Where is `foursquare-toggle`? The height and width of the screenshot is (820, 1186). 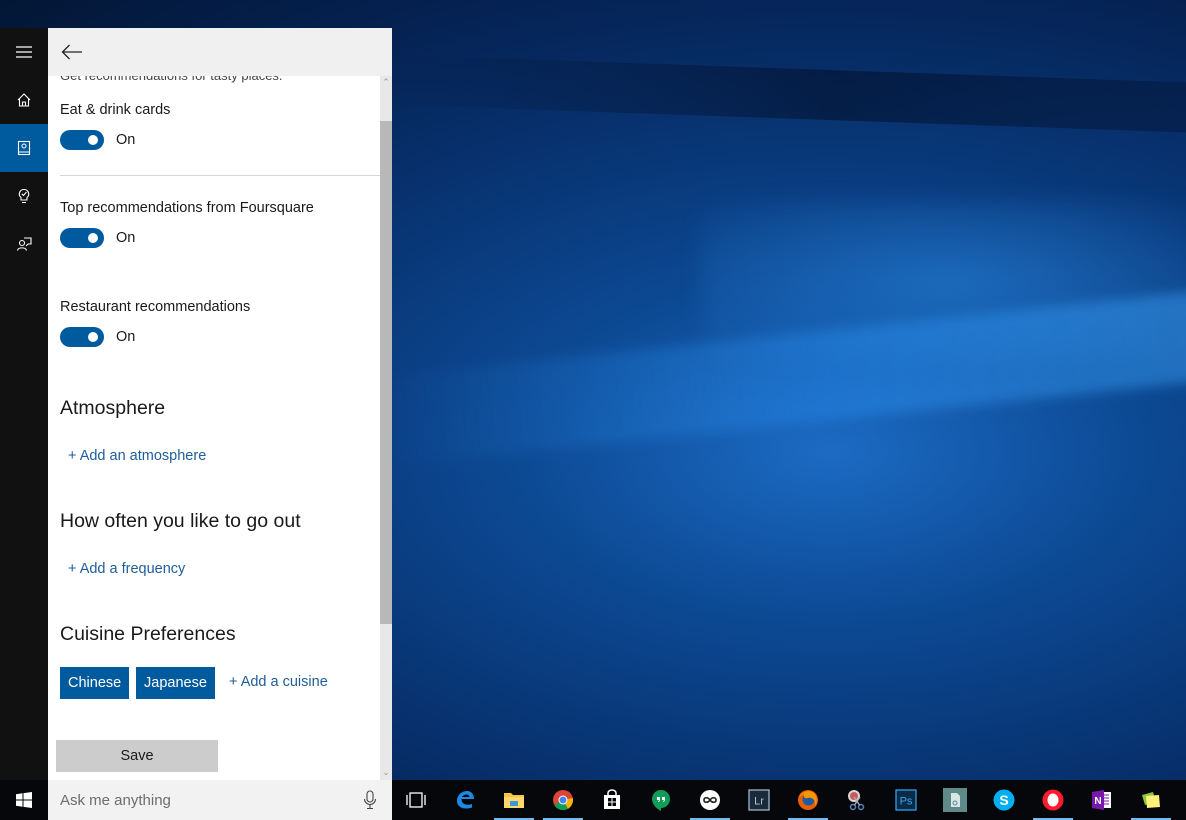 foursquare-toggle is located at coordinates (82, 238).